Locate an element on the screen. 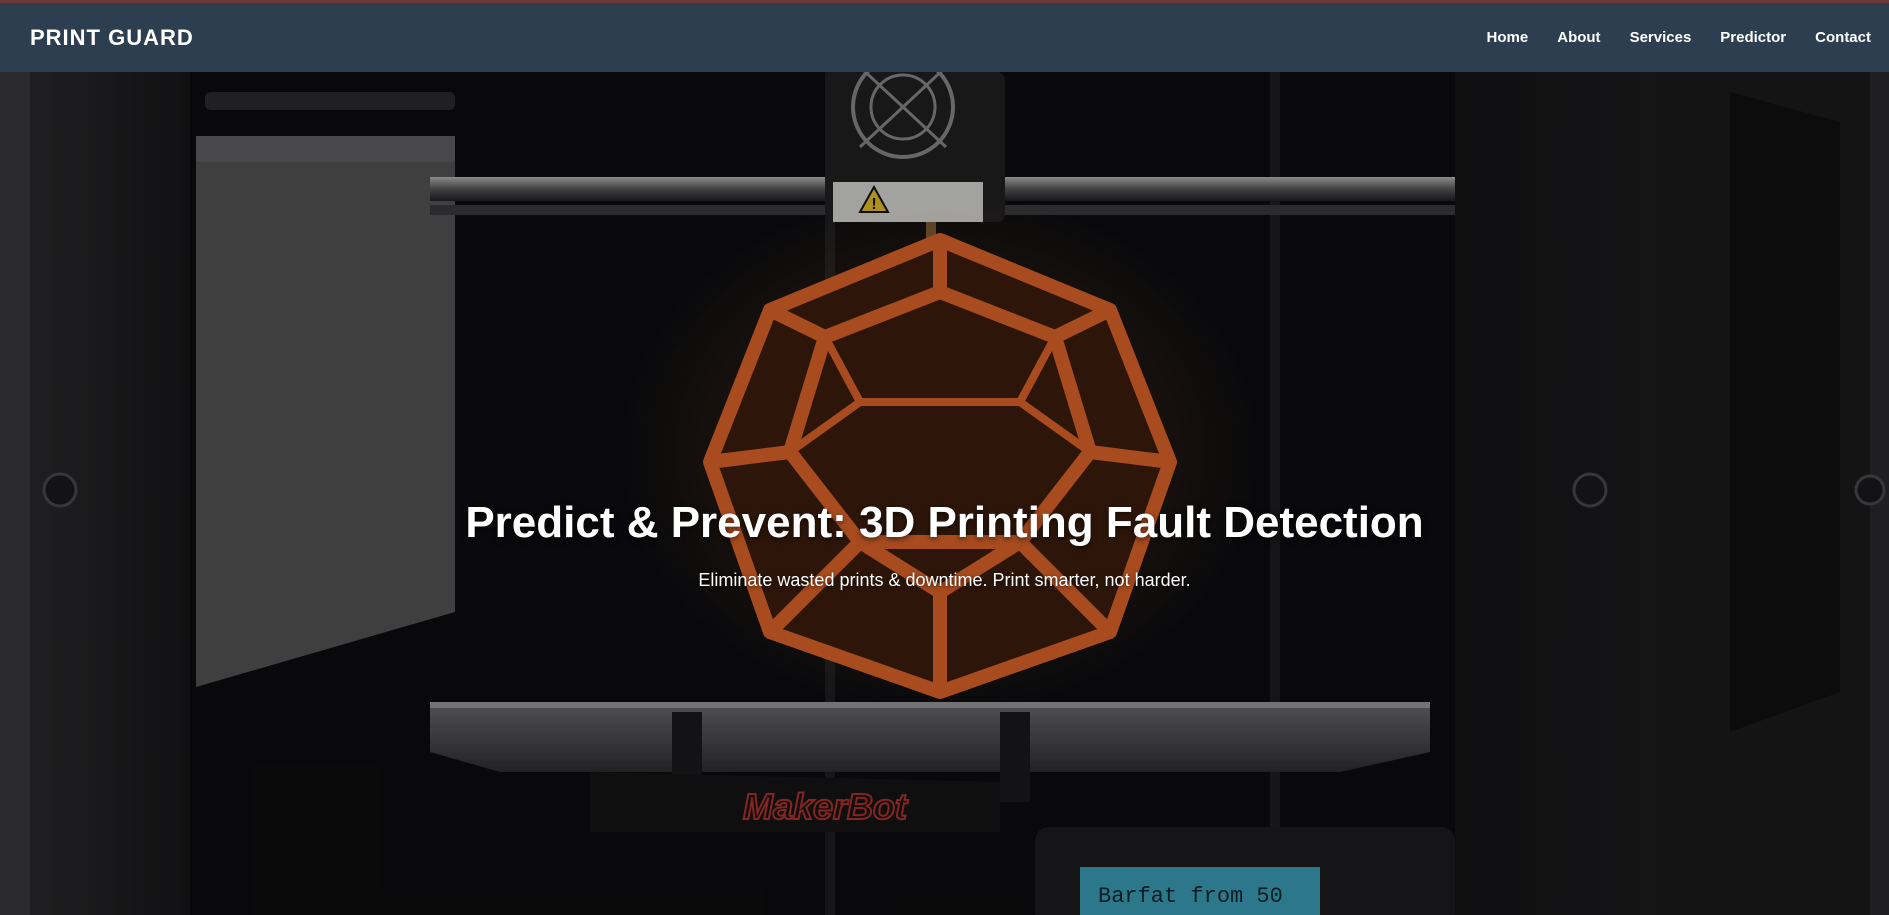 Image resolution: width=1889 pixels, height=915 pixels. nav-links: Home About Services Predictor Contact is located at coordinates (1679, 37).